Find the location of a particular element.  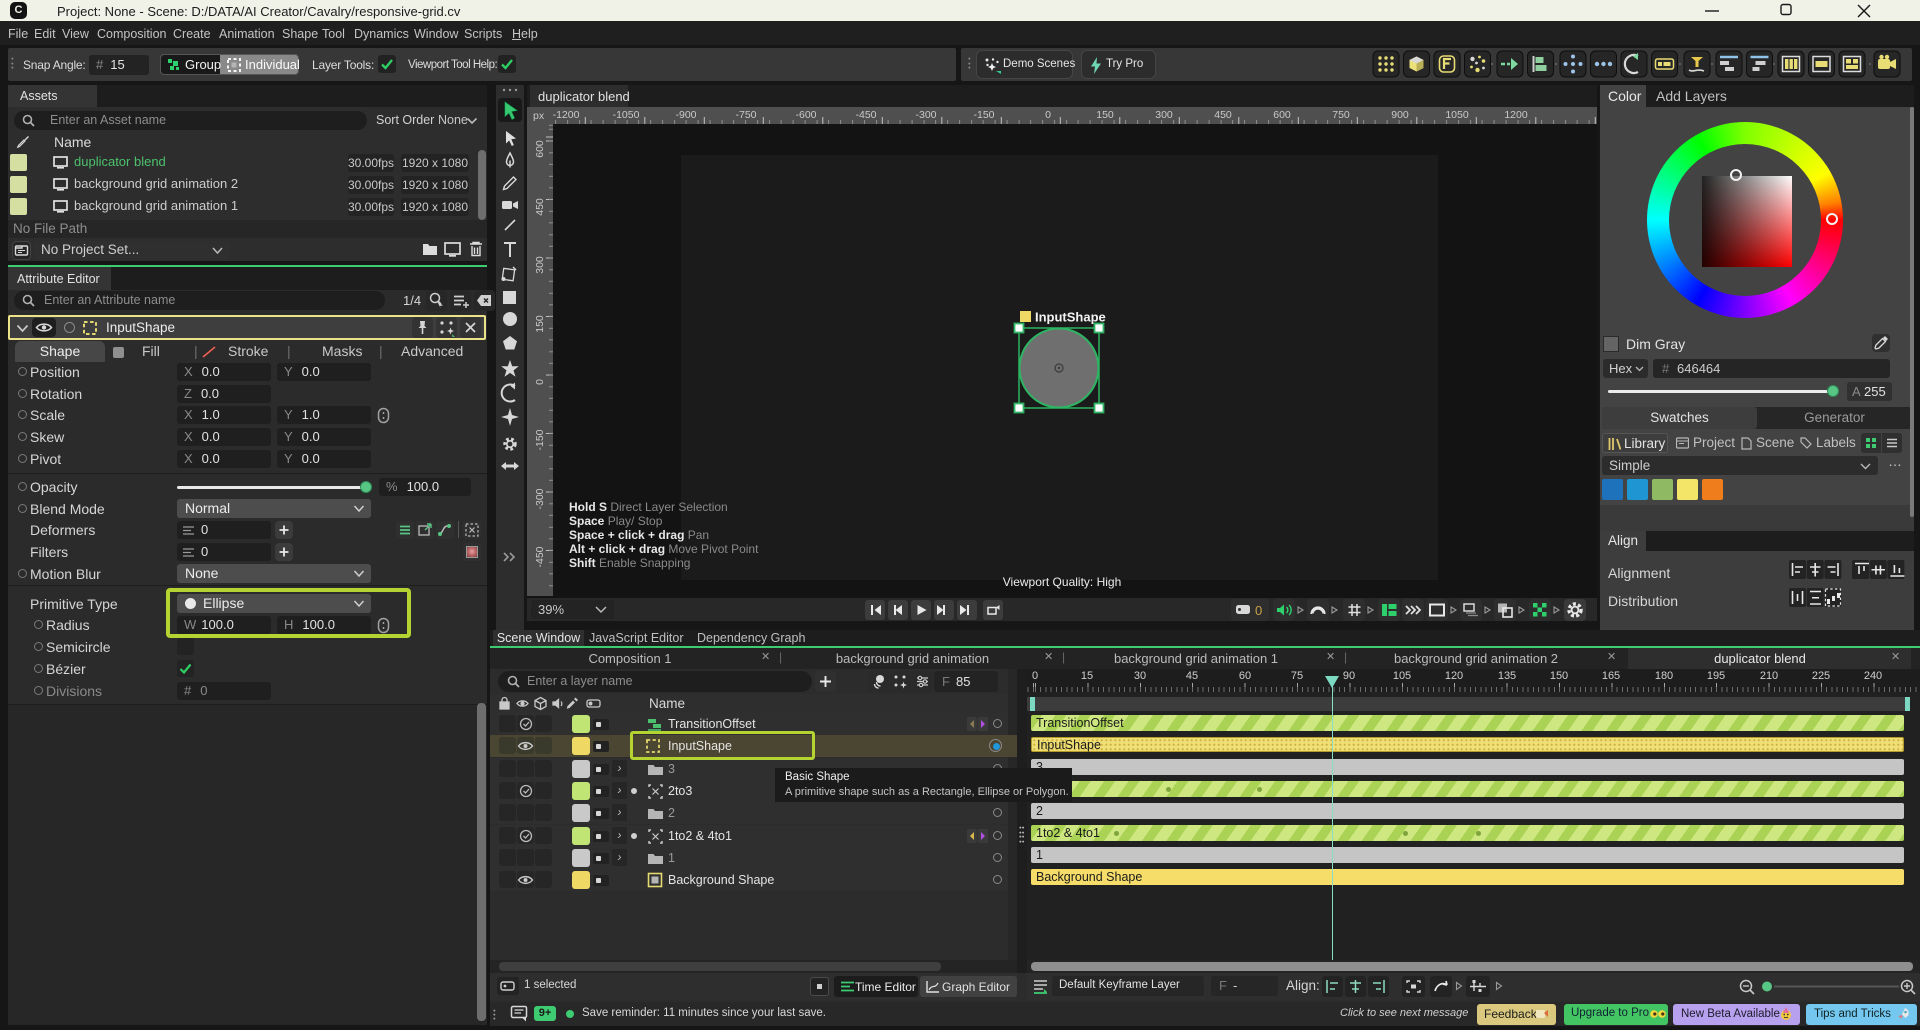

svg-text: InputShape is located at coordinates (1070, 317).